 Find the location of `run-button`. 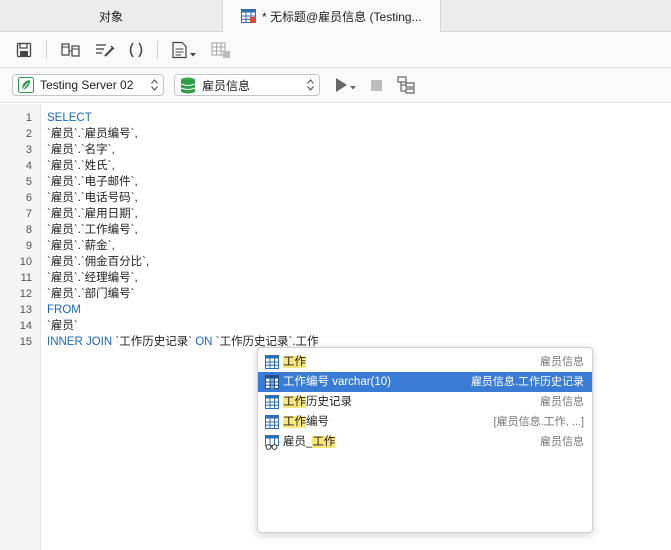

run-button is located at coordinates (346, 85).